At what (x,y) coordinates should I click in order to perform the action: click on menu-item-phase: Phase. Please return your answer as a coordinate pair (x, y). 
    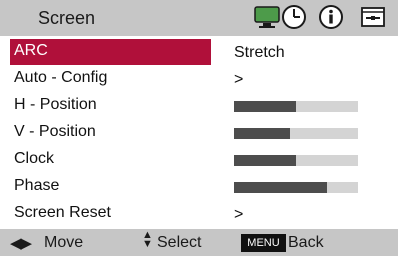
    Looking at the image, I should click on (199, 186).